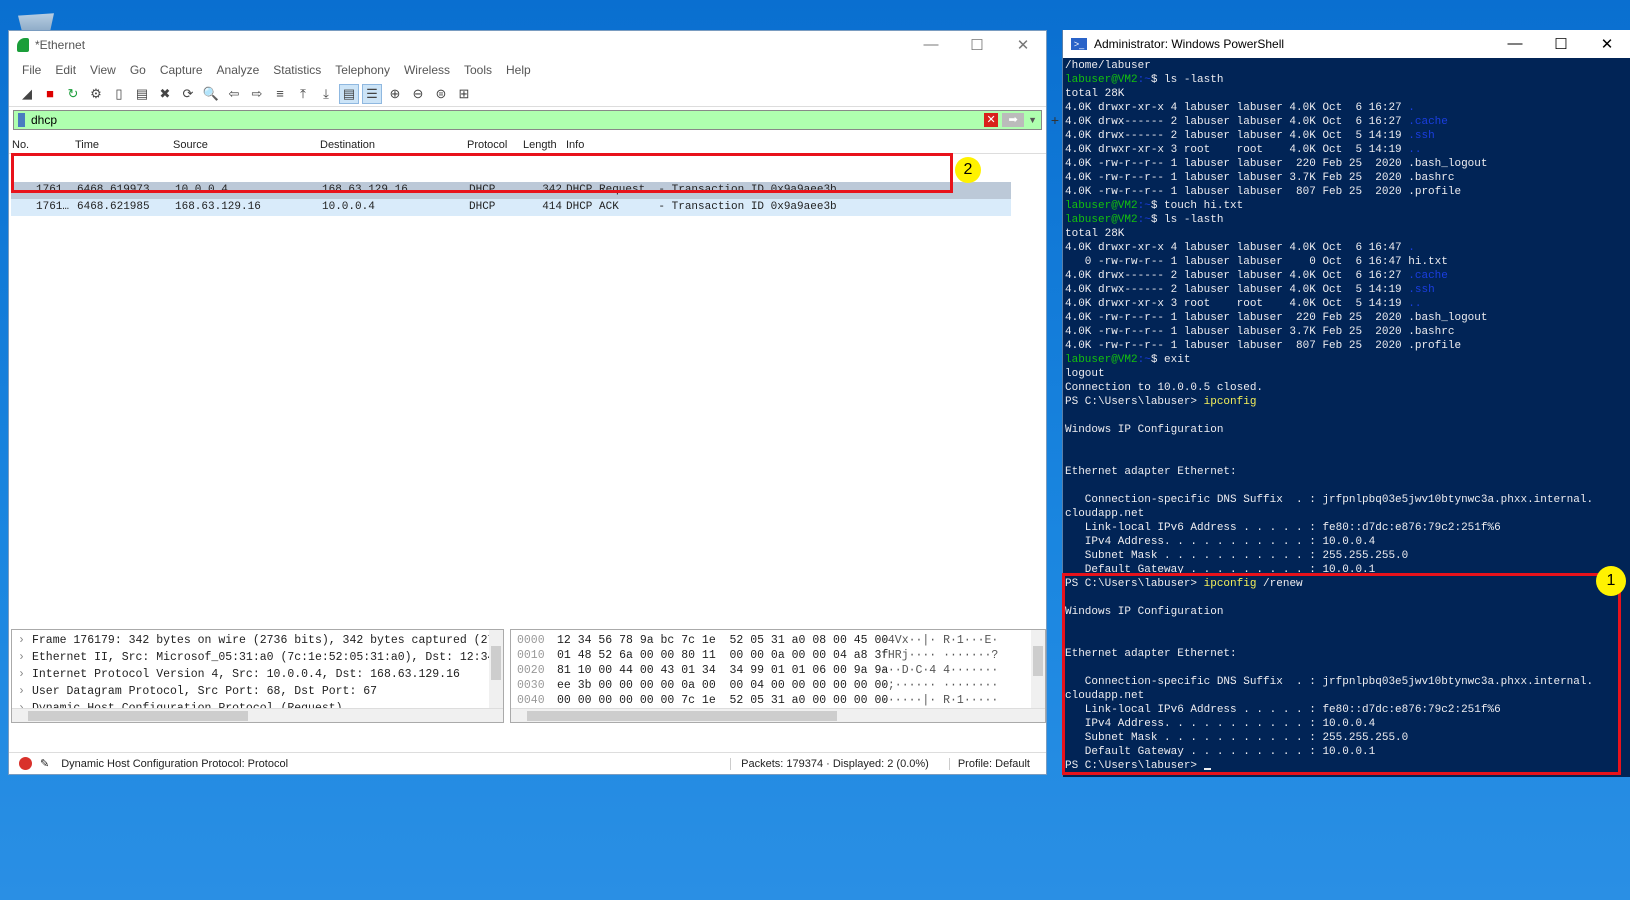 This screenshot has width=1630, height=900. What do you see at coordinates (25, 763) in the screenshot?
I see `capture-status-icon` at bounding box center [25, 763].